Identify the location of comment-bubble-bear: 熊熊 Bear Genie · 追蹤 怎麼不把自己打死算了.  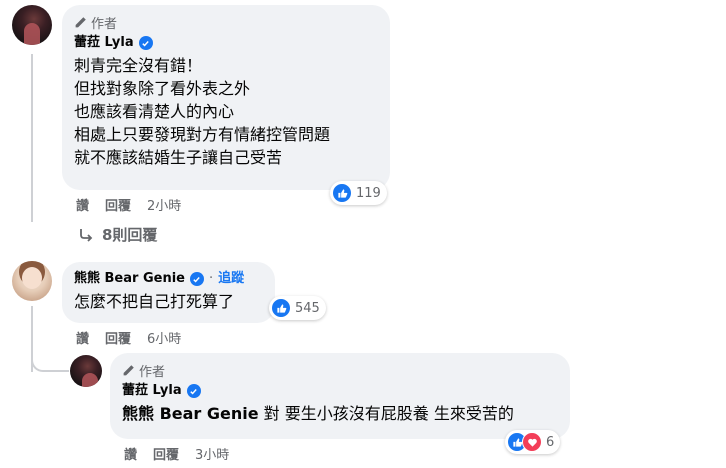
(168, 292).